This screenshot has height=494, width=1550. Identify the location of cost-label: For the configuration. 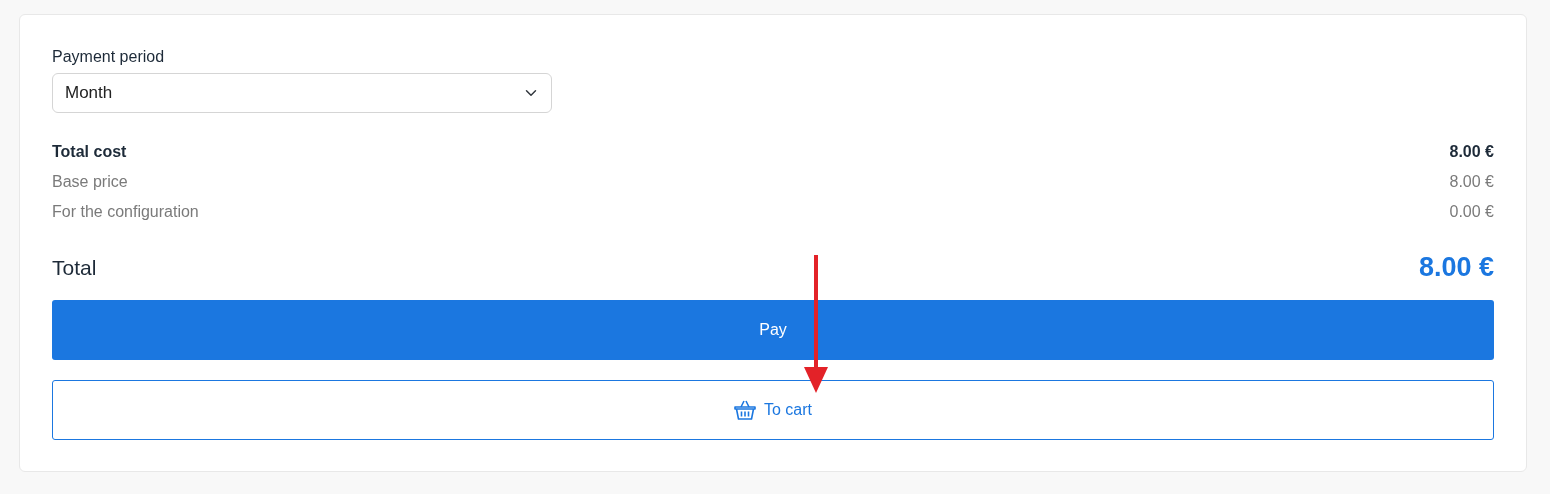
(125, 212).